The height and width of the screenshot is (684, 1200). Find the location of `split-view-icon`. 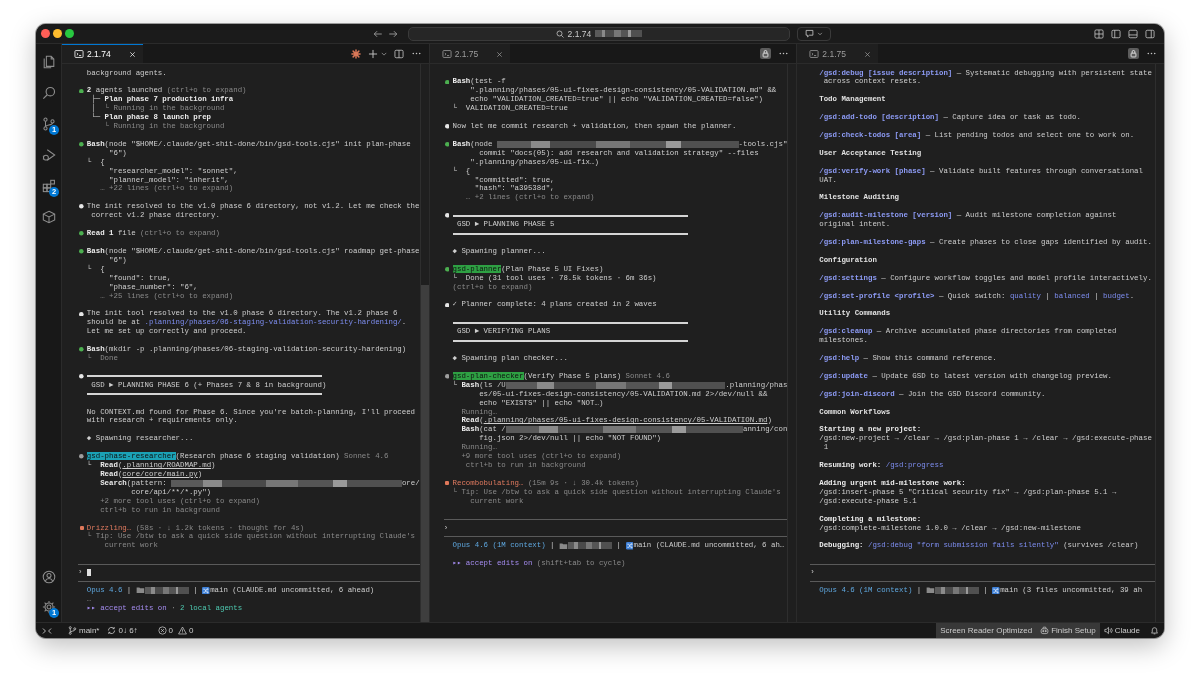

split-view-icon is located at coordinates (398, 53).